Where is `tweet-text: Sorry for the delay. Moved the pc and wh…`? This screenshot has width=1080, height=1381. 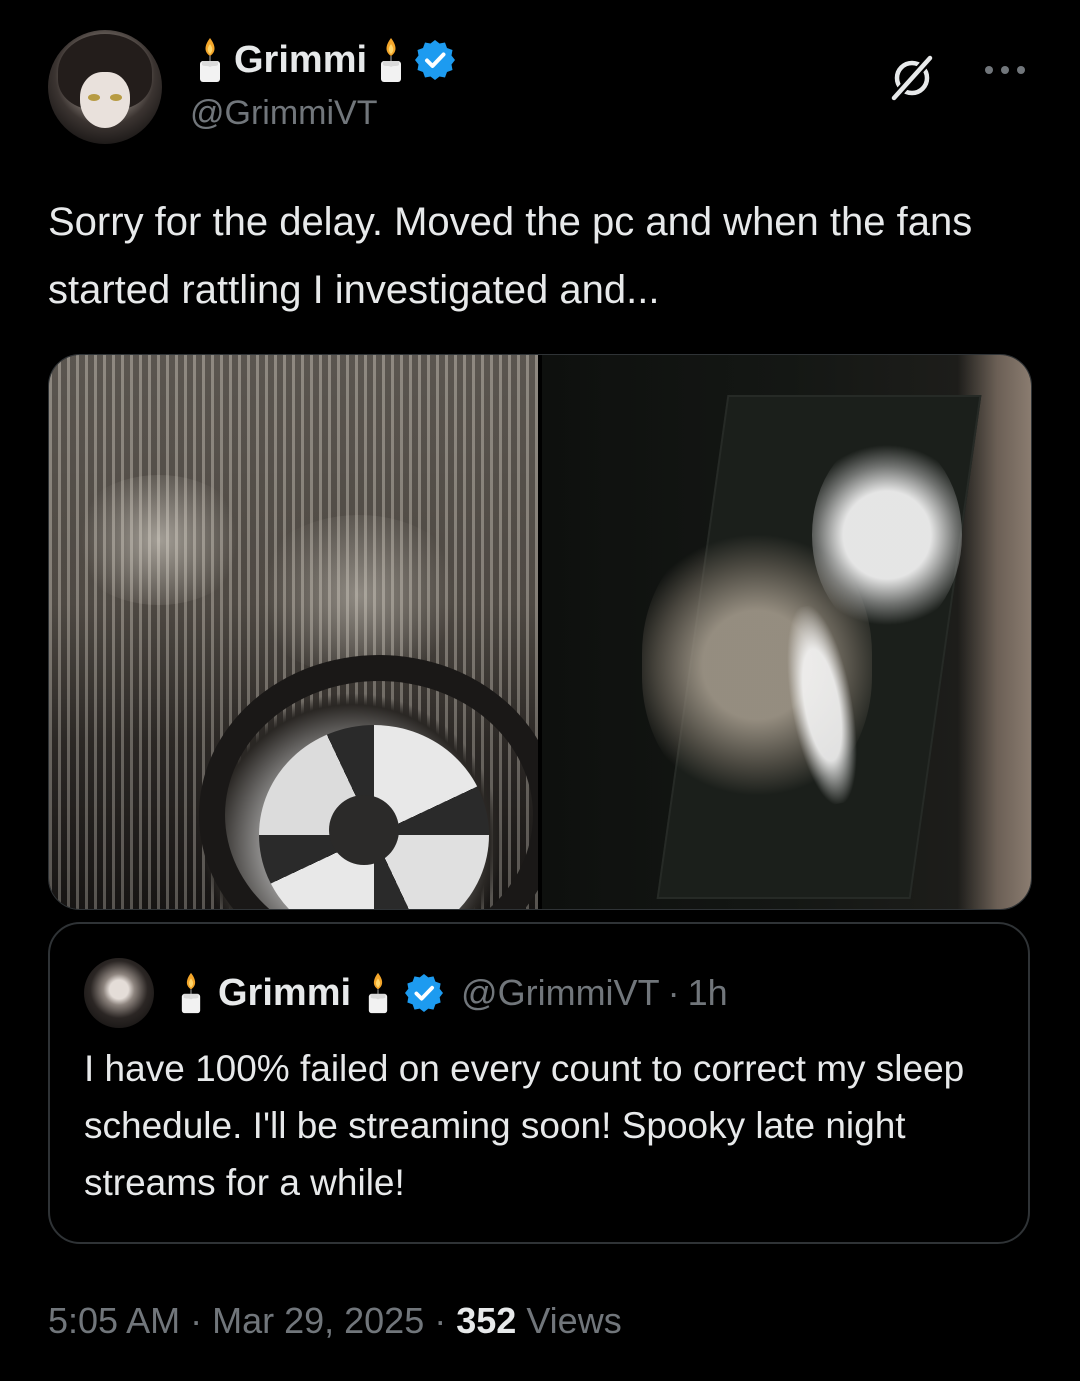
tweet-text: Sorry for the delay. Moved the pc and wh… is located at coordinates (510, 256).